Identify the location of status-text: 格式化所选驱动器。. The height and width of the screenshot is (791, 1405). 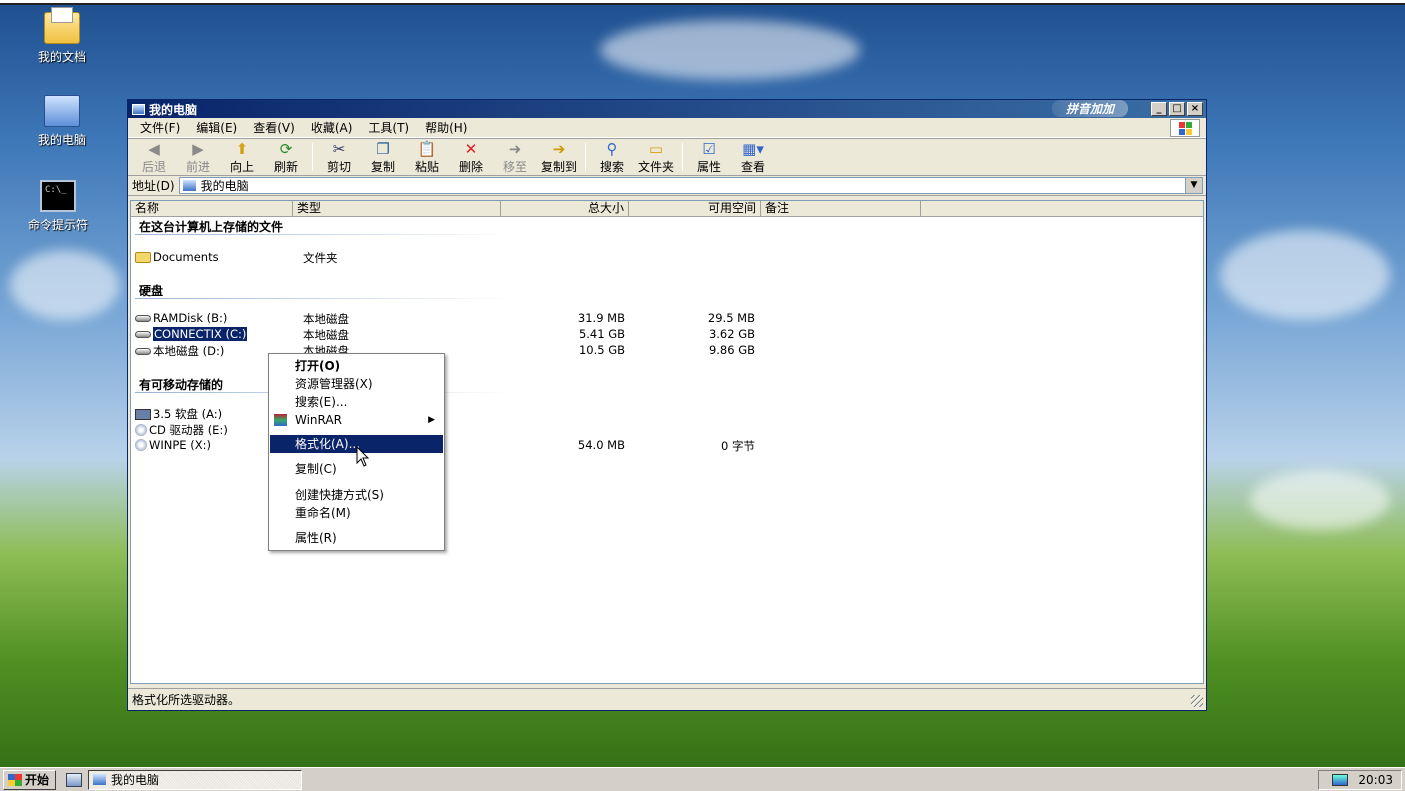
(186, 700).